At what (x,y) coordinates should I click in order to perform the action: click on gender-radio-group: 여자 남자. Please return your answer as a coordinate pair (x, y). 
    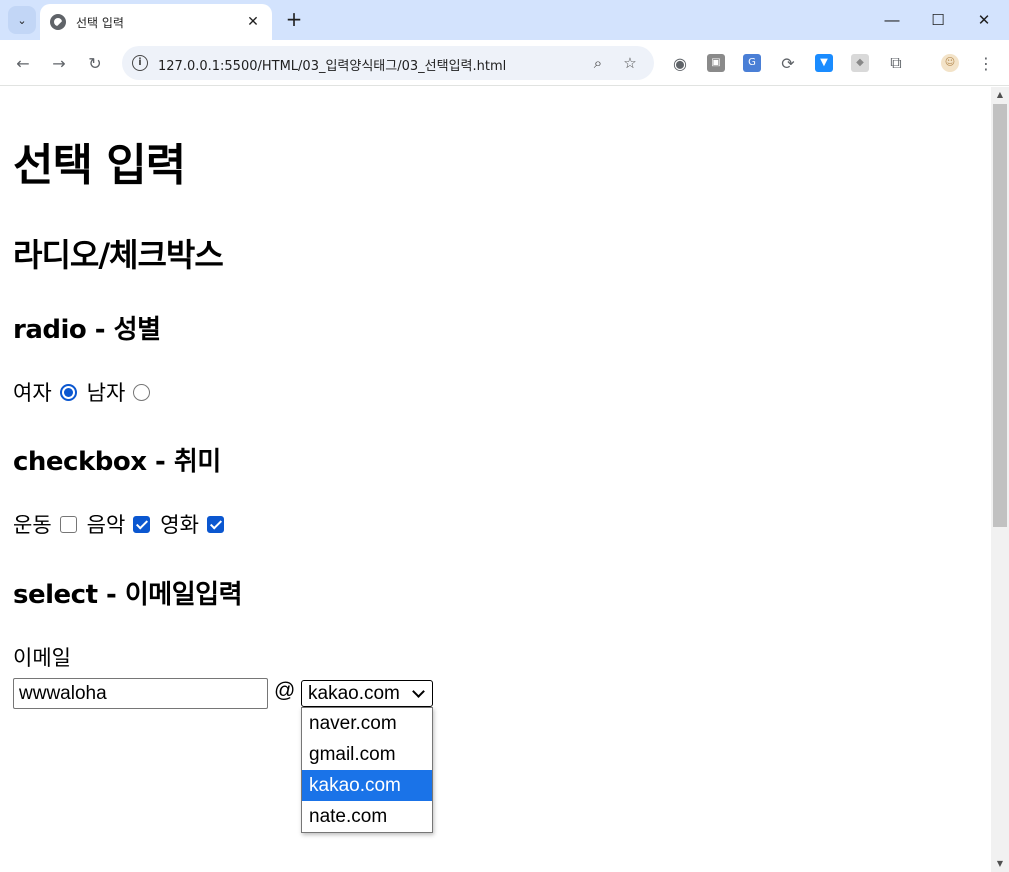
    Looking at the image, I should click on (86, 392).